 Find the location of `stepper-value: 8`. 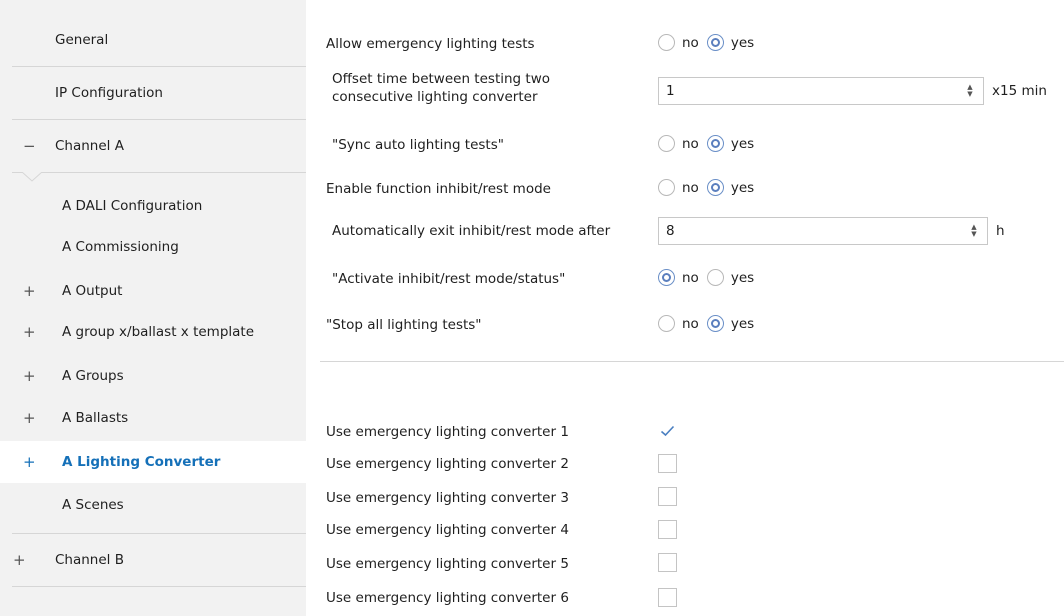

stepper-value: 8 is located at coordinates (670, 231).